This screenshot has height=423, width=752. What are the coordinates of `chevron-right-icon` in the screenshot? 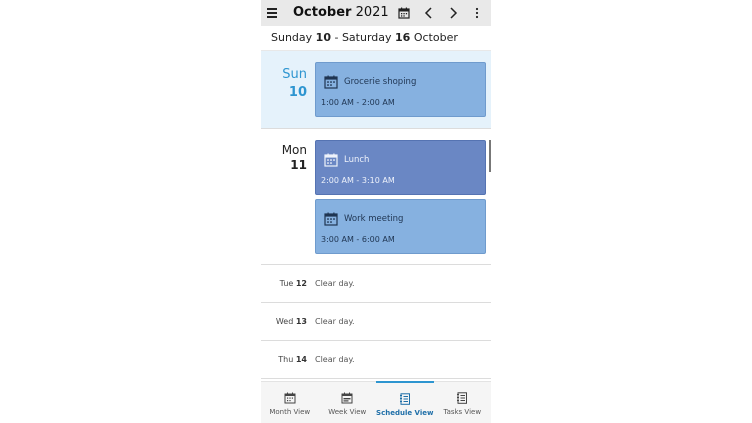 It's located at (453, 13).